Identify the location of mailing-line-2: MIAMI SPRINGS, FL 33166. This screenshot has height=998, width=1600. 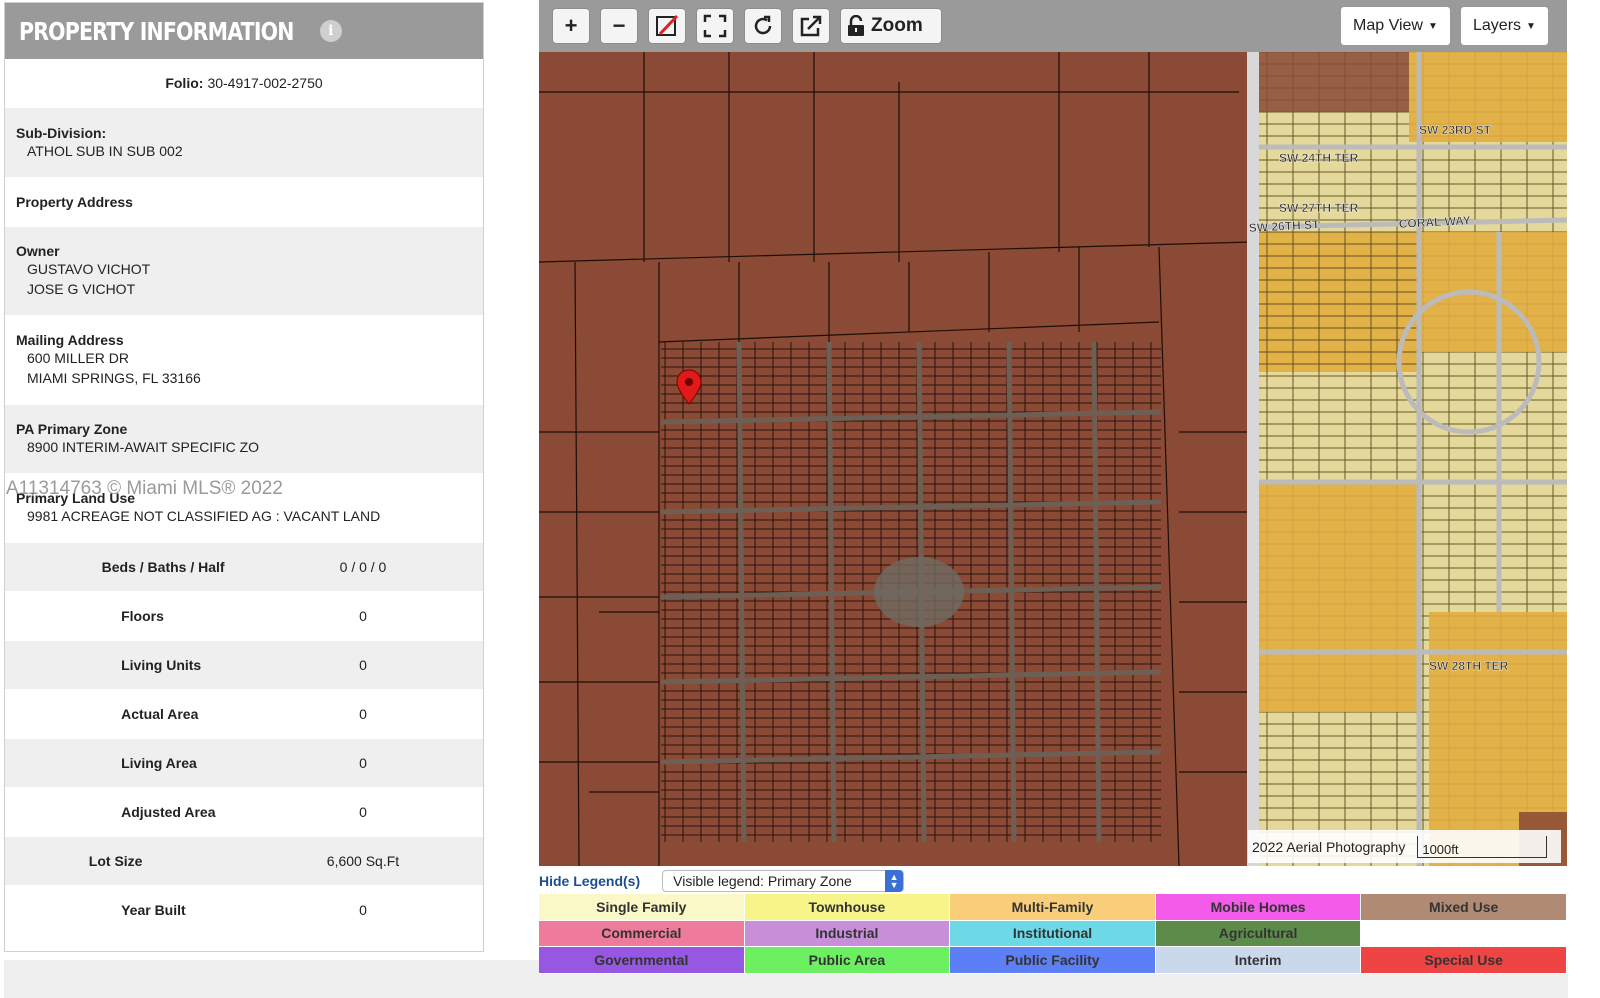
(114, 378).